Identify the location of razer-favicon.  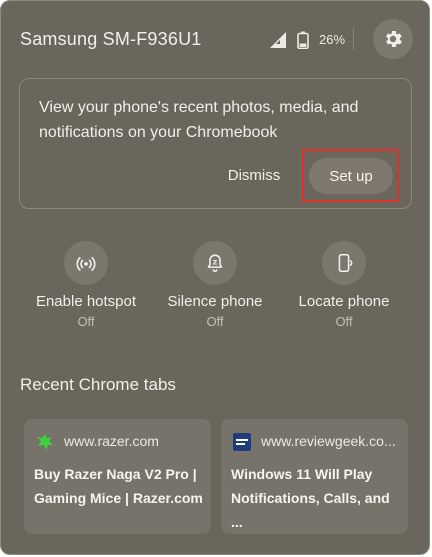
(45, 442).